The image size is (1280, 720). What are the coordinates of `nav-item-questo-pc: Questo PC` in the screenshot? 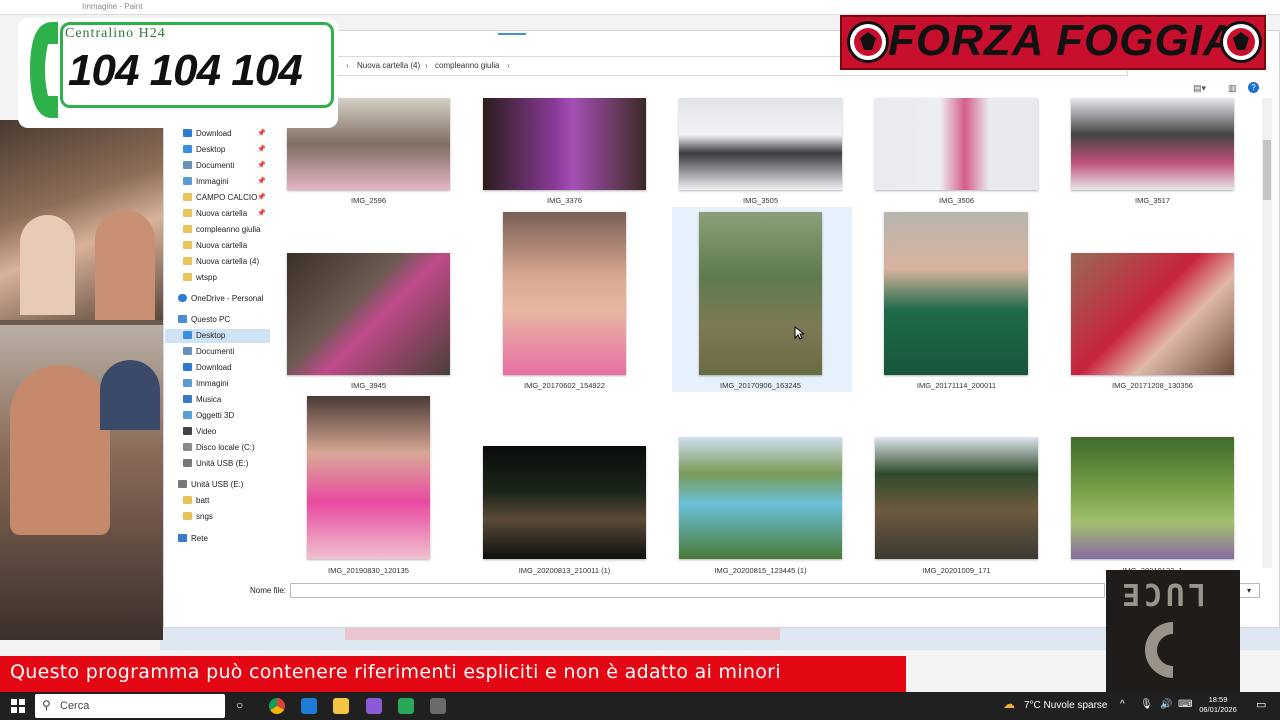 It's located at (217, 320).